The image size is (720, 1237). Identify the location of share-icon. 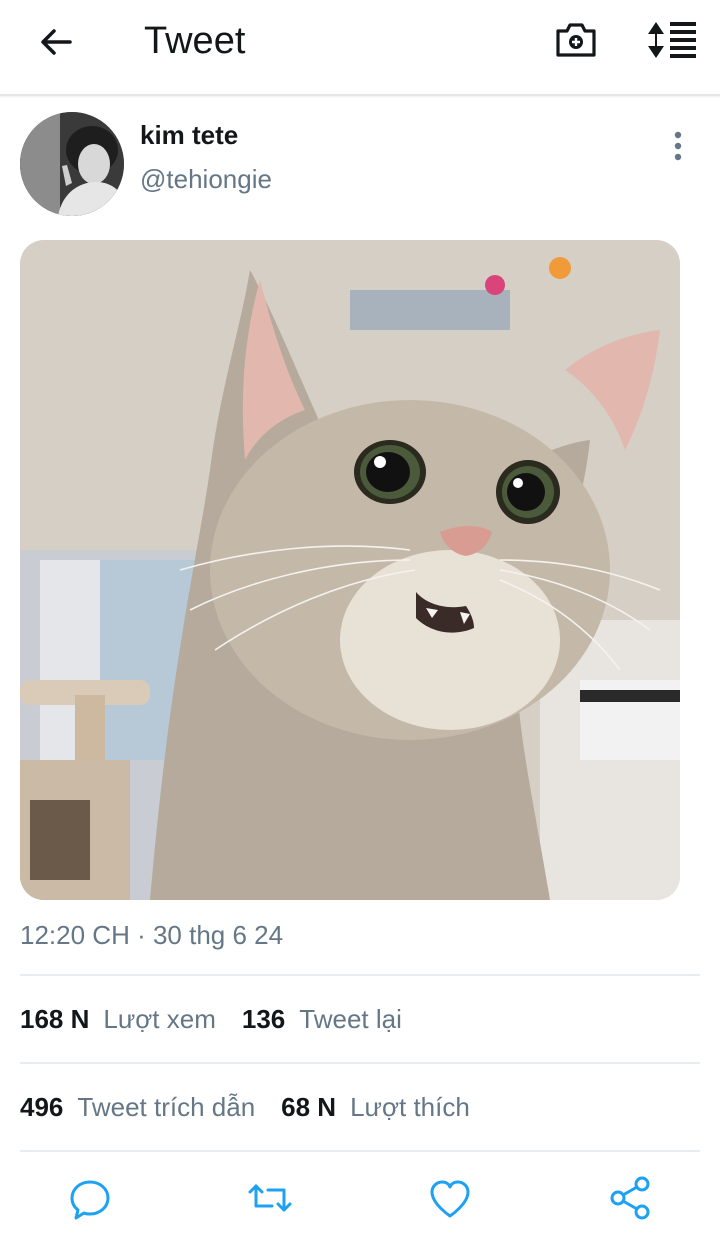
(630, 1198).